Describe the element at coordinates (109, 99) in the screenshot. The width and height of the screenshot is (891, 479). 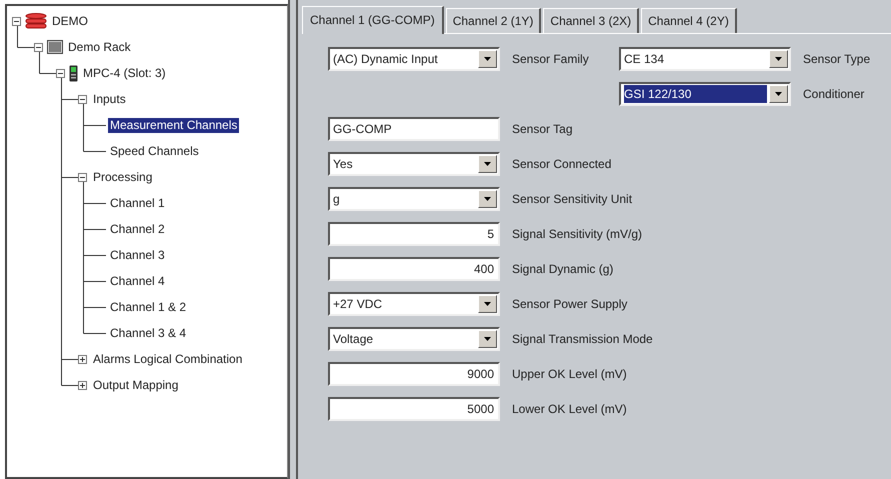
I see `tree-item: Inputs` at that location.